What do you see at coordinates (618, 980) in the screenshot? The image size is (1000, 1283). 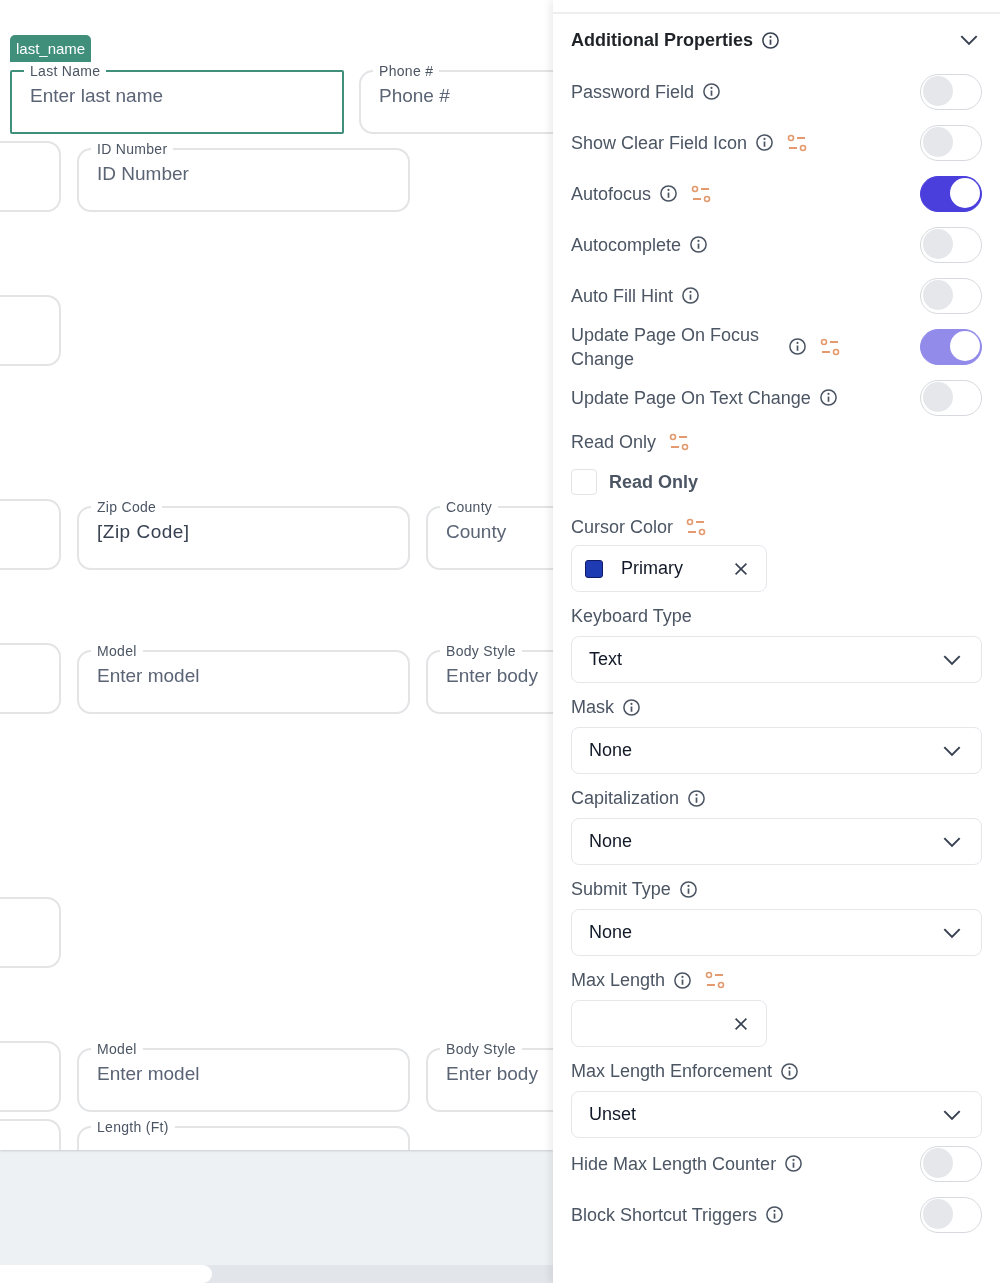 I see `property-label: Max Length` at bounding box center [618, 980].